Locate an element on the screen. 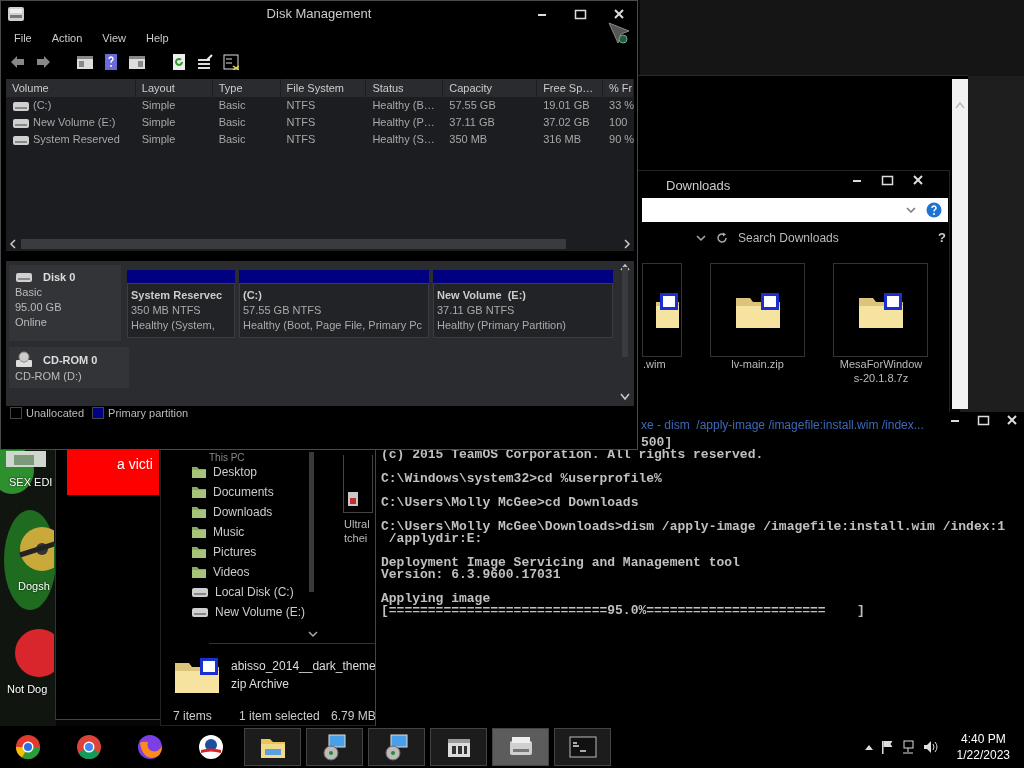 This screenshot has width=1024, height=768. striped-circle-icon is located at coordinates (211, 747).